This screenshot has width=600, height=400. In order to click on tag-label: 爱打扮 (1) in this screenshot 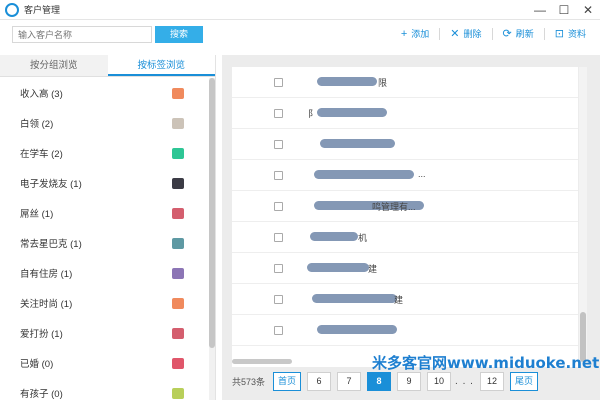, I will do `click(41, 334)`.